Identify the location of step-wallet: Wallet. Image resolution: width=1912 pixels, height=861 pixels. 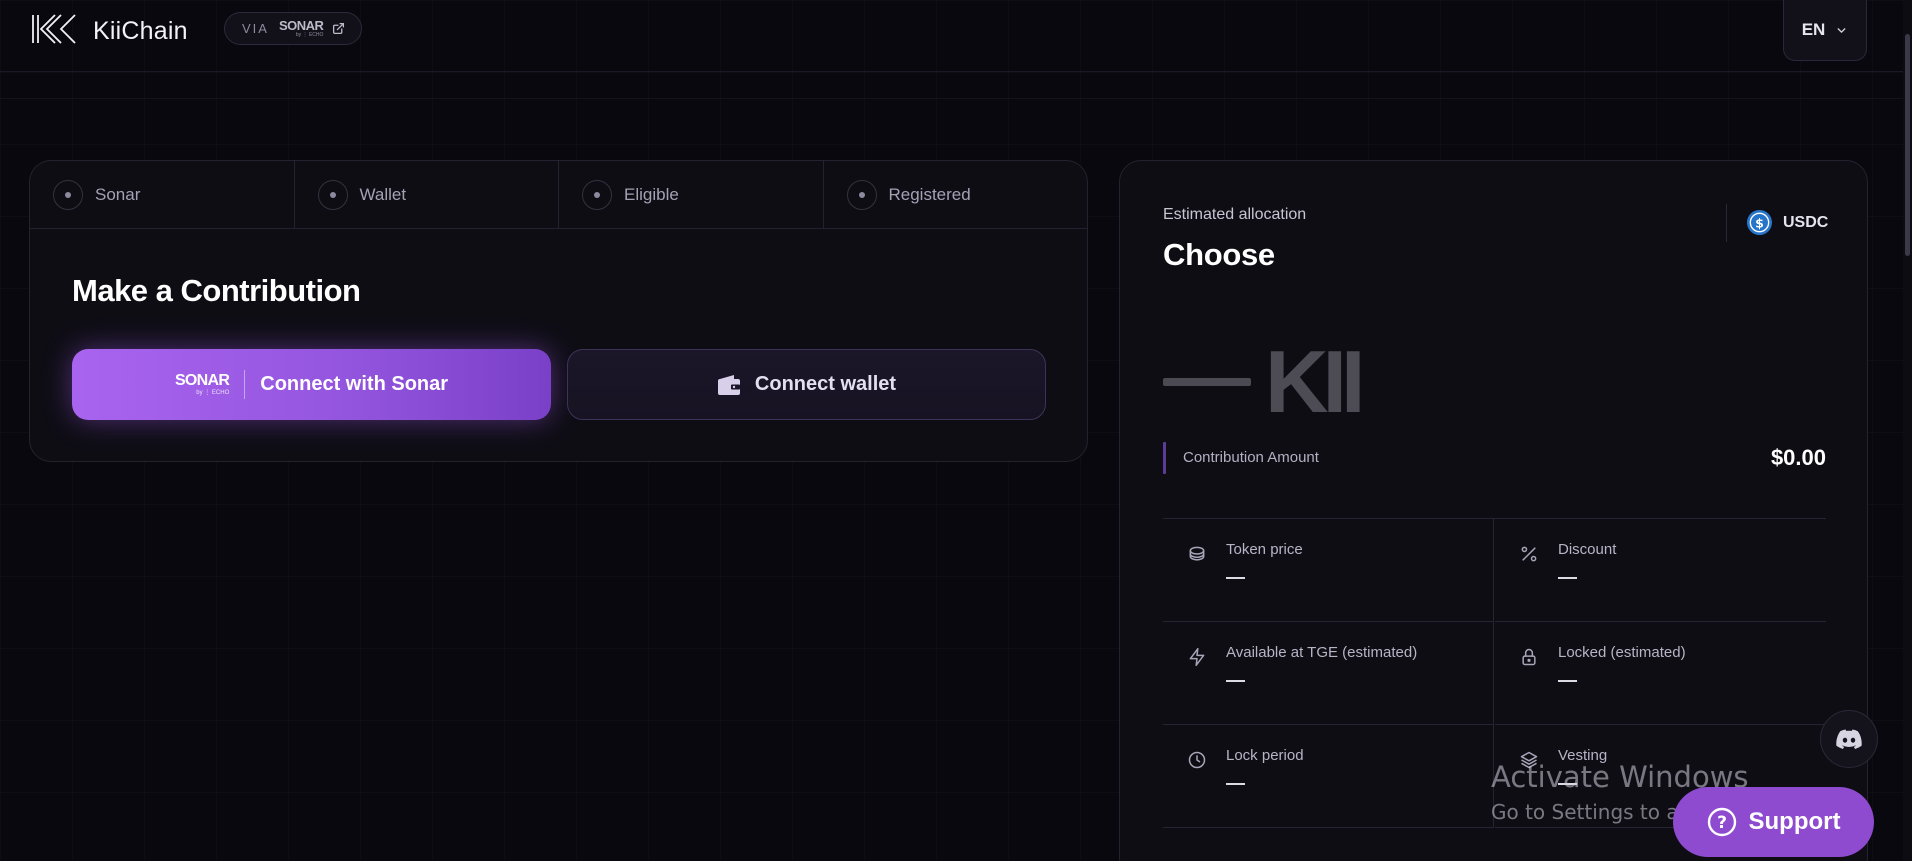
(427, 194).